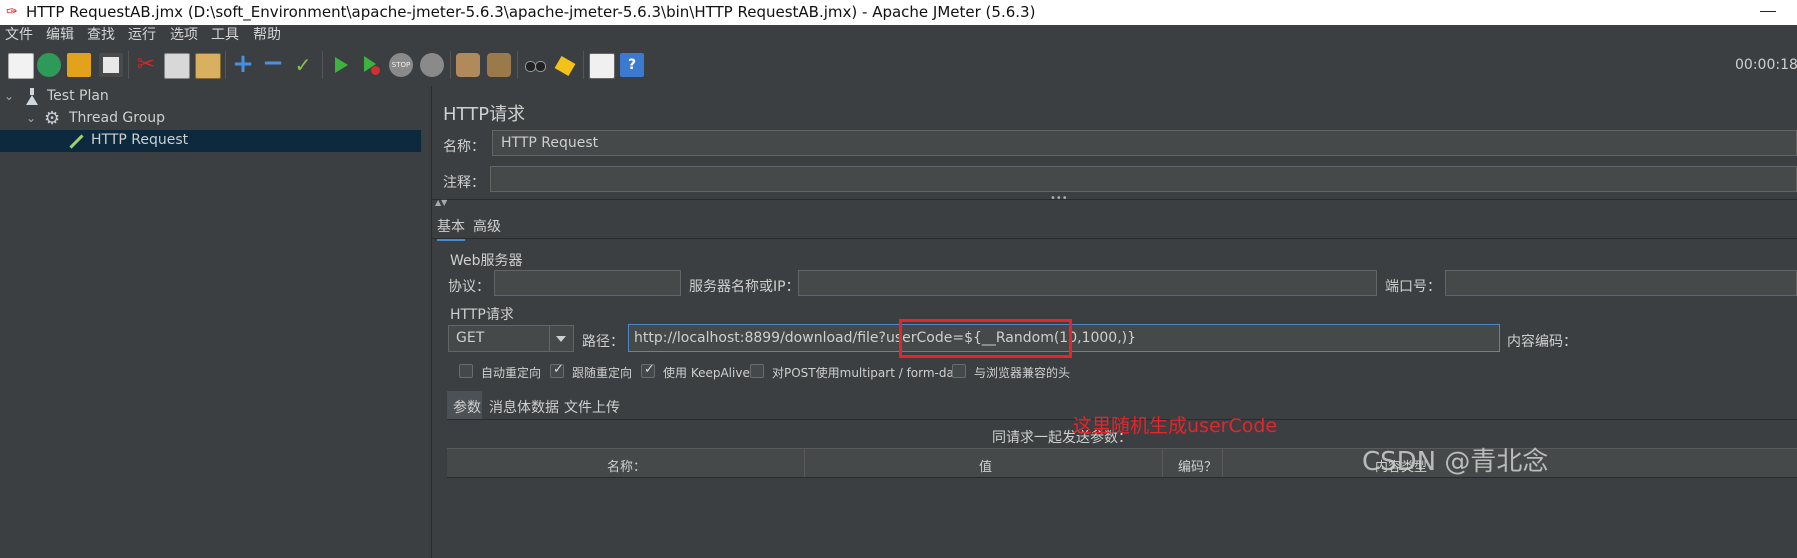 Image resolution: width=1797 pixels, height=558 pixels. What do you see at coordinates (632, 65) in the screenshot?
I see `help-icon: ?` at bounding box center [632, 65].